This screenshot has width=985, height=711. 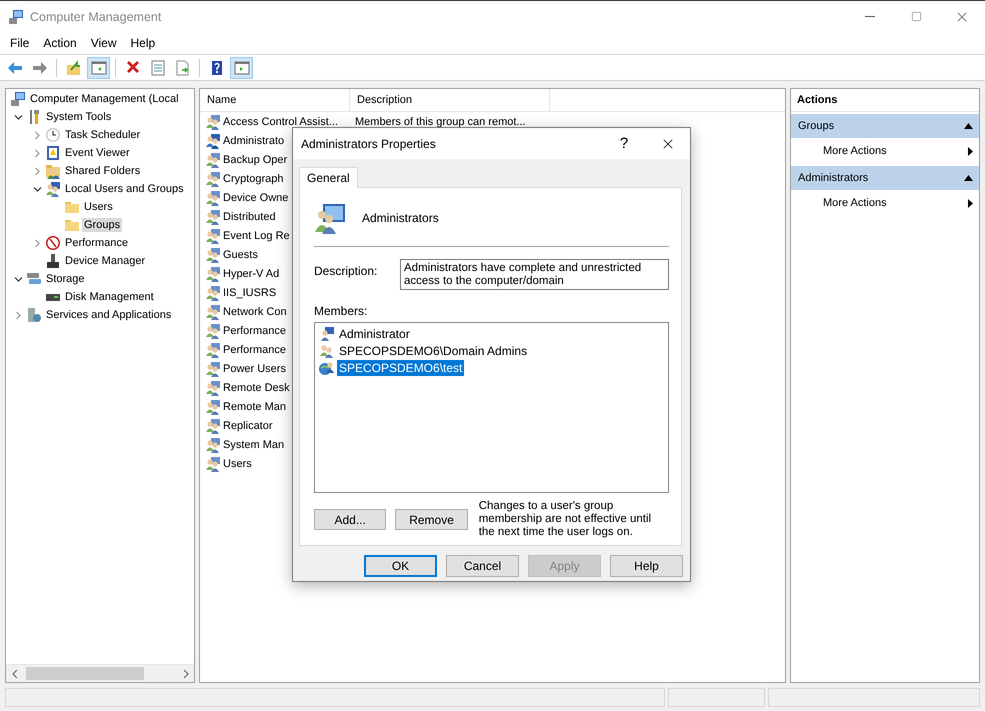 What do you see at coordinates (104, 99) in the screenshot?
I see `tree-item: Computer Management (Local` at bounding box center [104, 99].